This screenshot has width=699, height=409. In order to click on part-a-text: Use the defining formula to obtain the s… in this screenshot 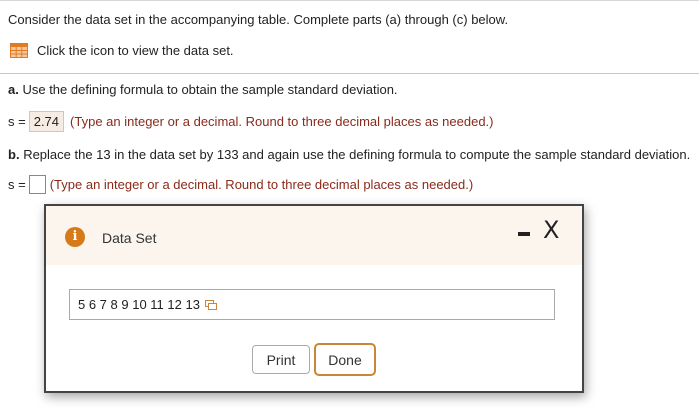, I will do `click(210, 89)`.